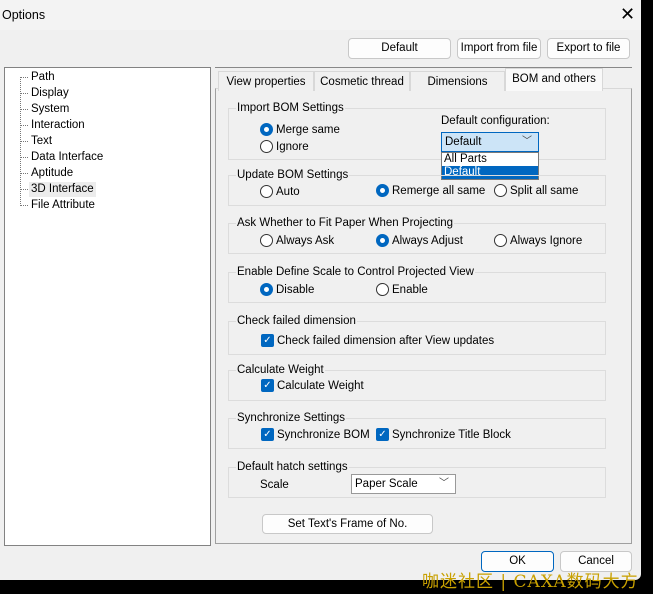 Image resolution: width=653 pixels, height=594 pixels. Describe the element at coordinates (490, 159) in the screenshot. I see `option-all-parts: All Parts` at that location.